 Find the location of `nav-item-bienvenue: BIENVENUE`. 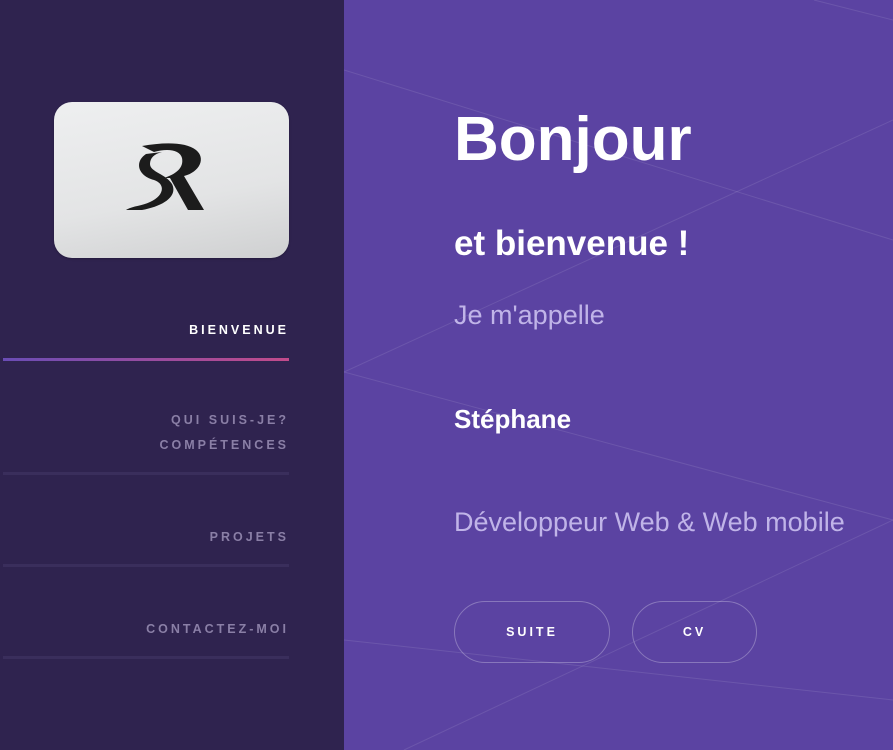

nav-item-bienvenue: BIENVENUE is located at coordinates (146, 340).